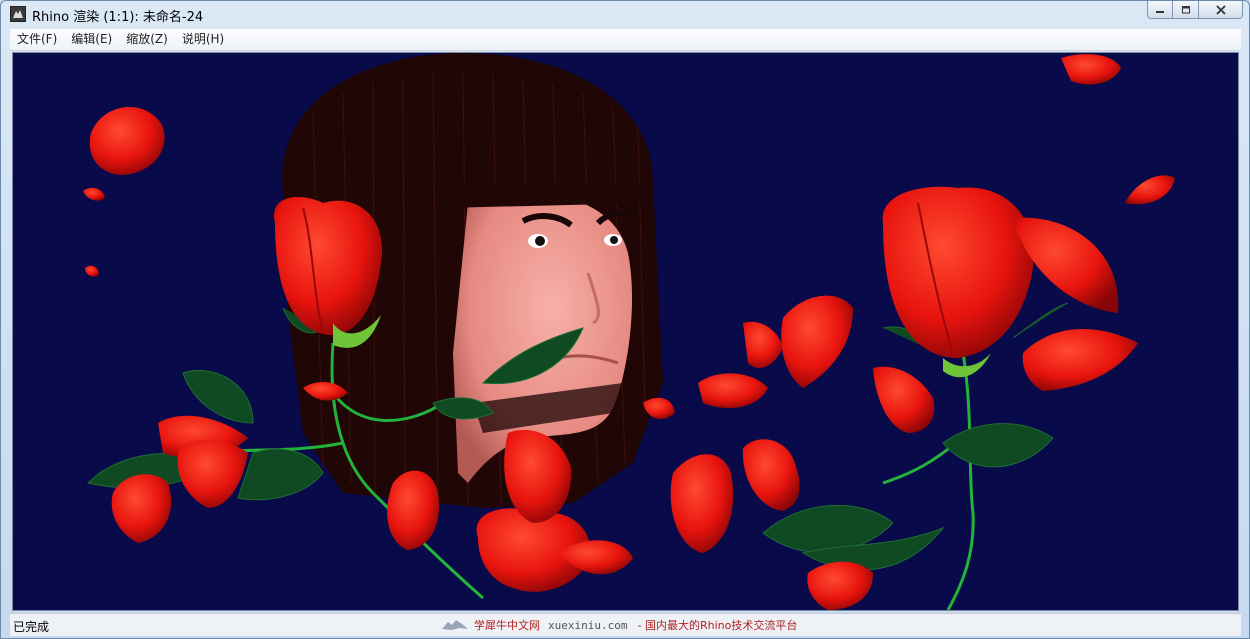  What do you see at coordinates (37, 39) in the screenshot?
I see `menu-file: 文件(F)` at bounding box center [37, 39].